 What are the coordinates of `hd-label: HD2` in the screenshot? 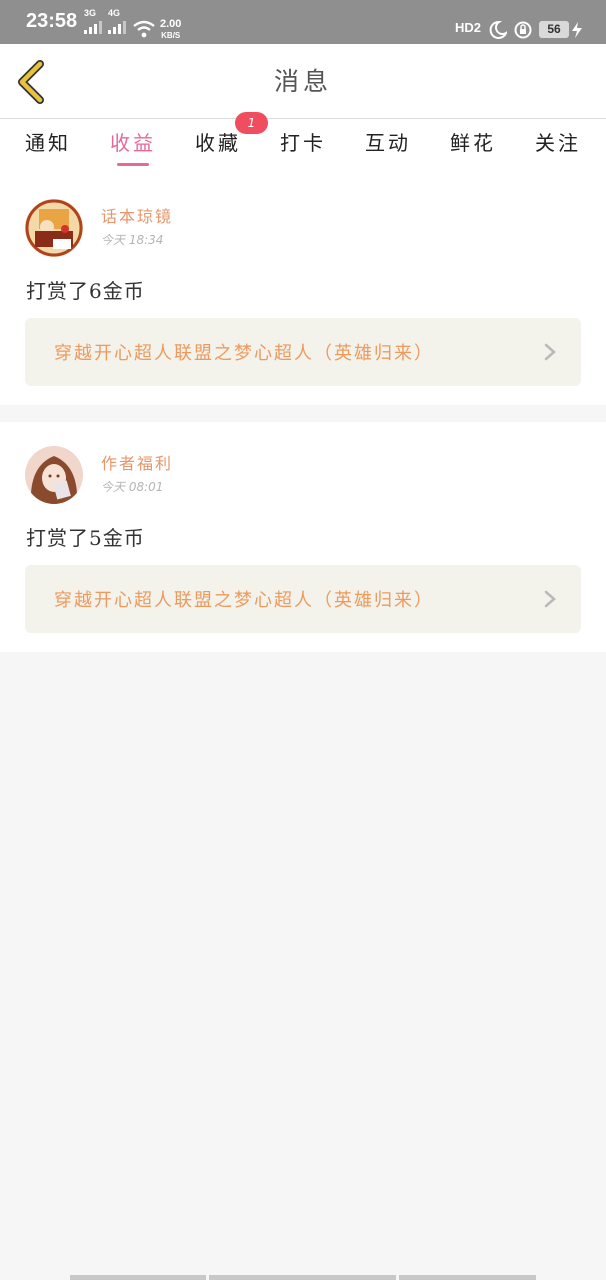 It's located at (468, 27).